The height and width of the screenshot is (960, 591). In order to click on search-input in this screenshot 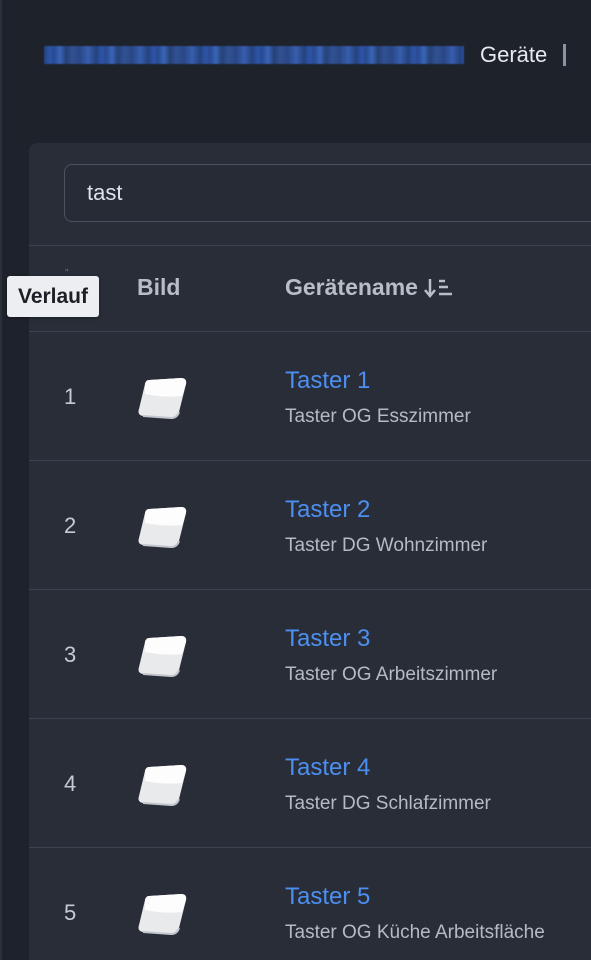, I will do `click(337, 193)`.